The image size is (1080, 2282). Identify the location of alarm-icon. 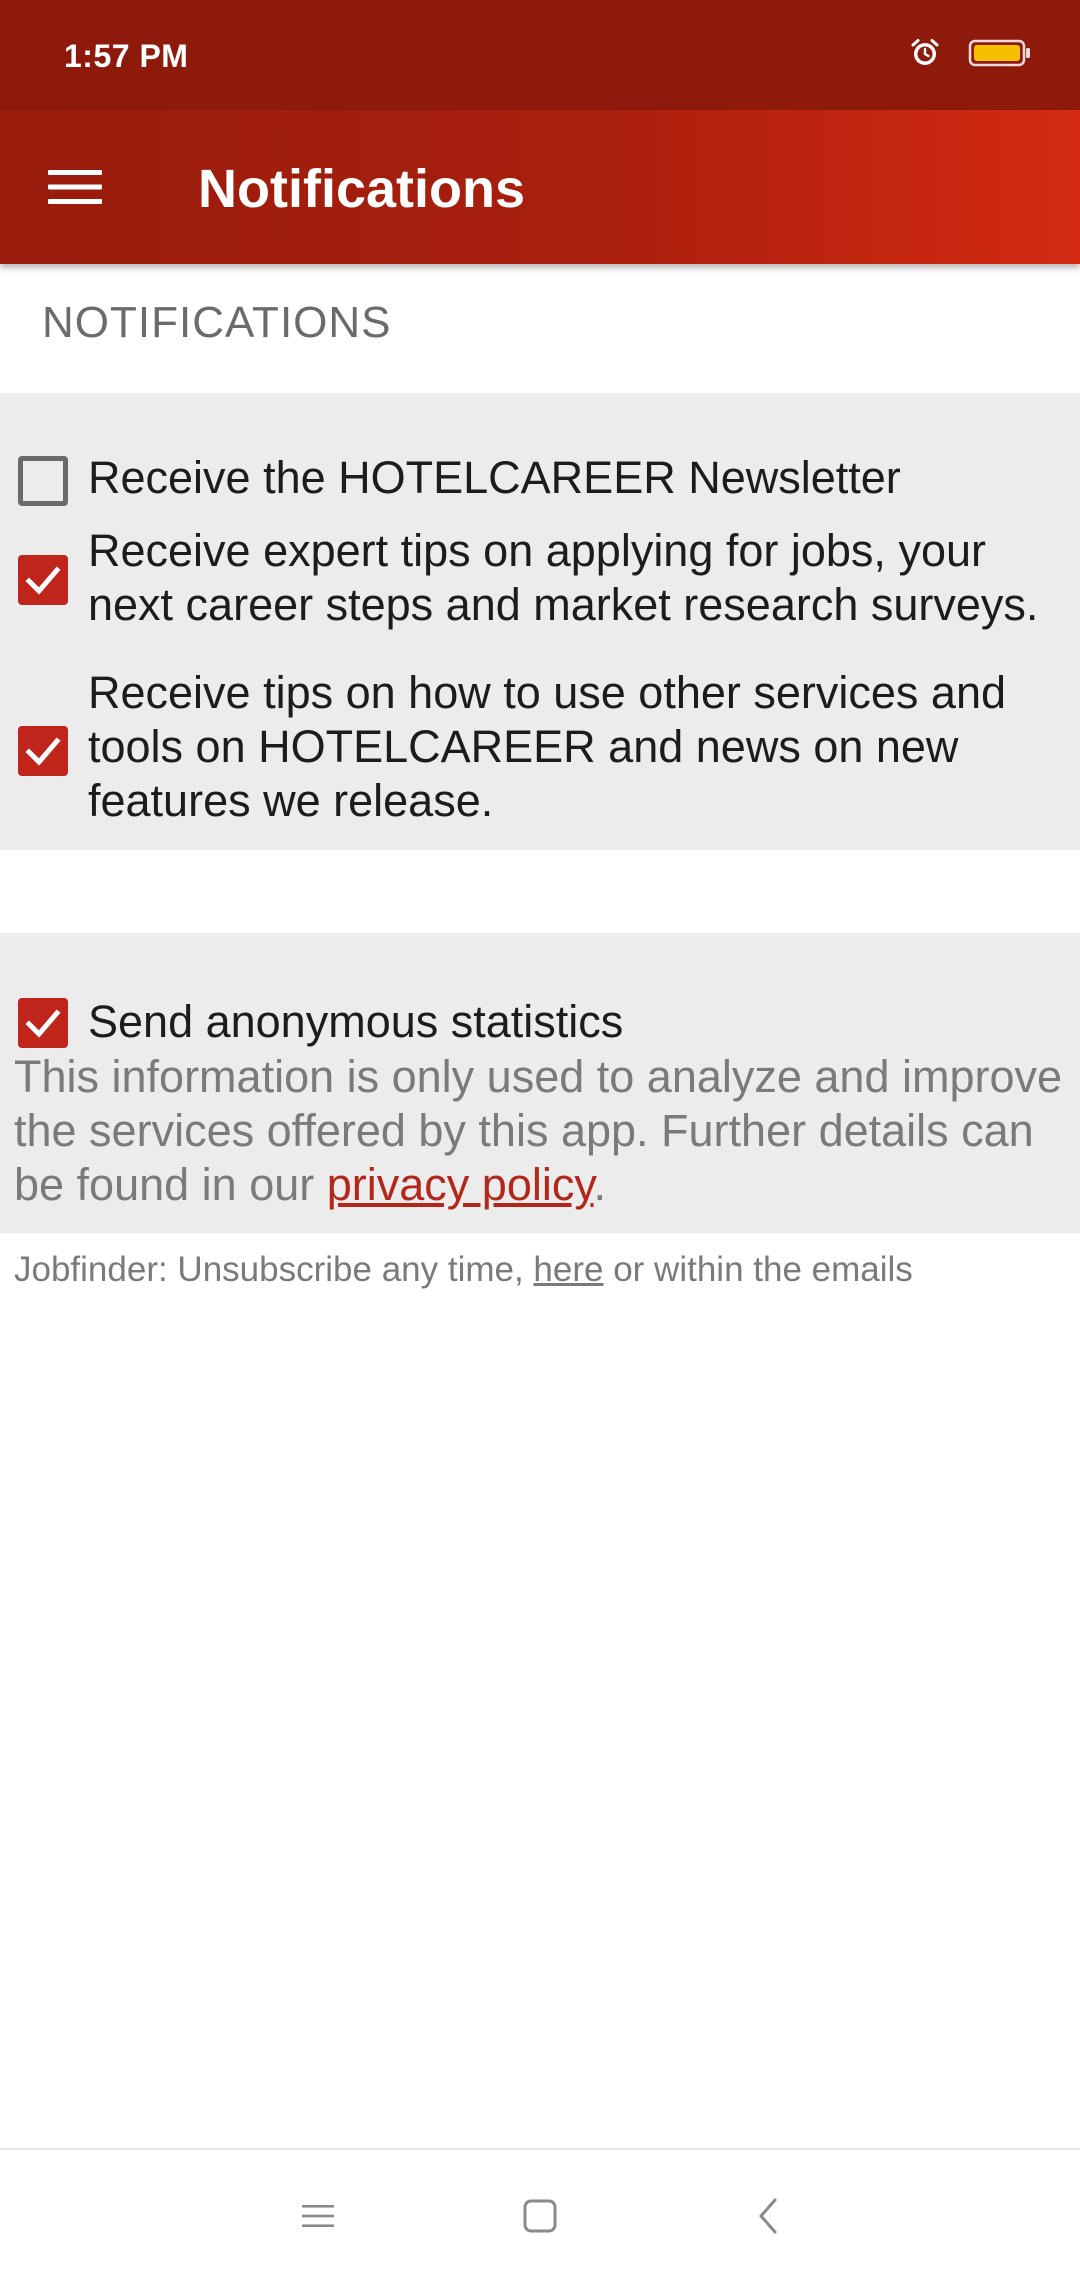
(925, 53).